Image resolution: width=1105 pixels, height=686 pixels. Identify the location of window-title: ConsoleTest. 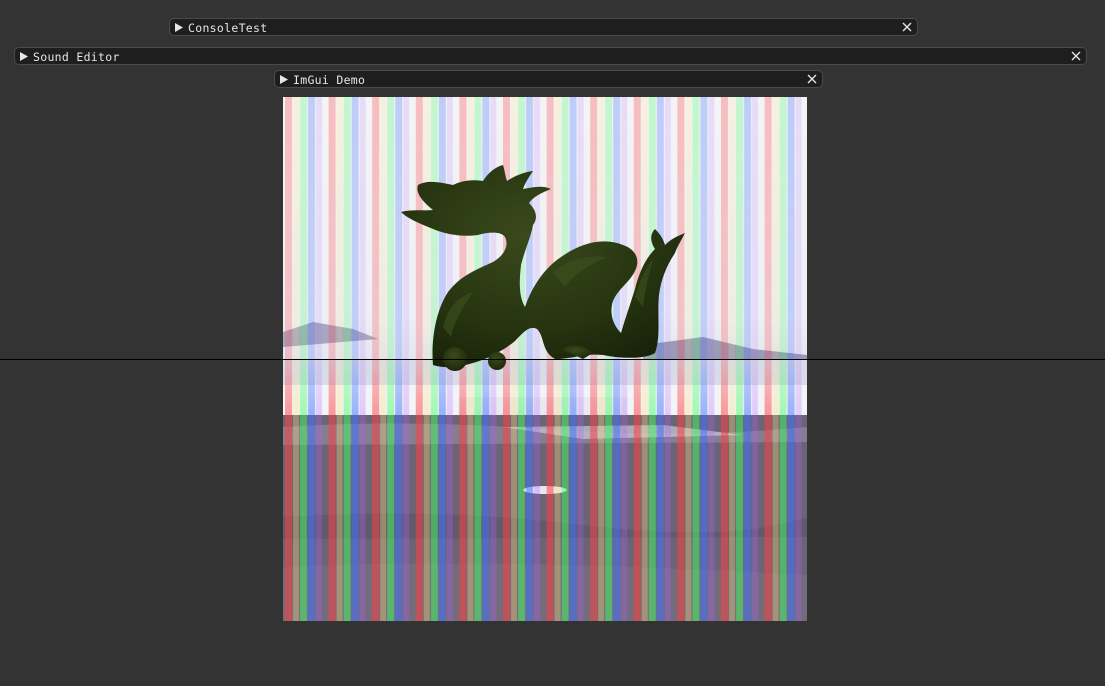
(228, 27).